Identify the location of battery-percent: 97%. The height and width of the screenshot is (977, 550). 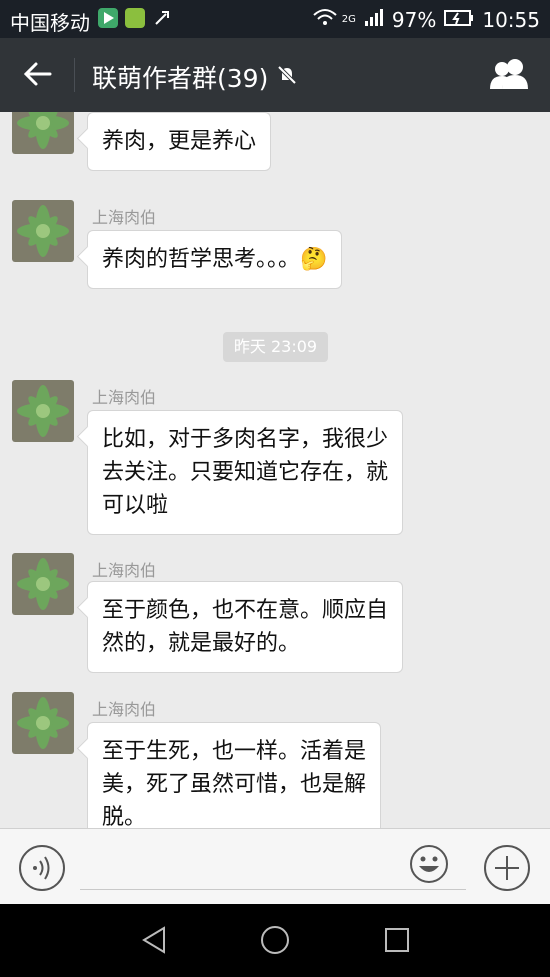
(414, 19).